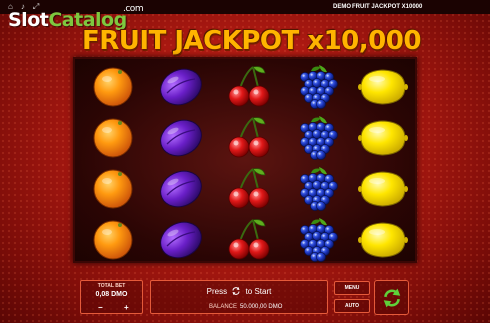 The height and width of the screenshot is (323, 490). Describe the element at coordinates (239, 297) in the screenshot. I see `status-panel: Press to Start BALANCE 50.000,00 DMO` at that location.